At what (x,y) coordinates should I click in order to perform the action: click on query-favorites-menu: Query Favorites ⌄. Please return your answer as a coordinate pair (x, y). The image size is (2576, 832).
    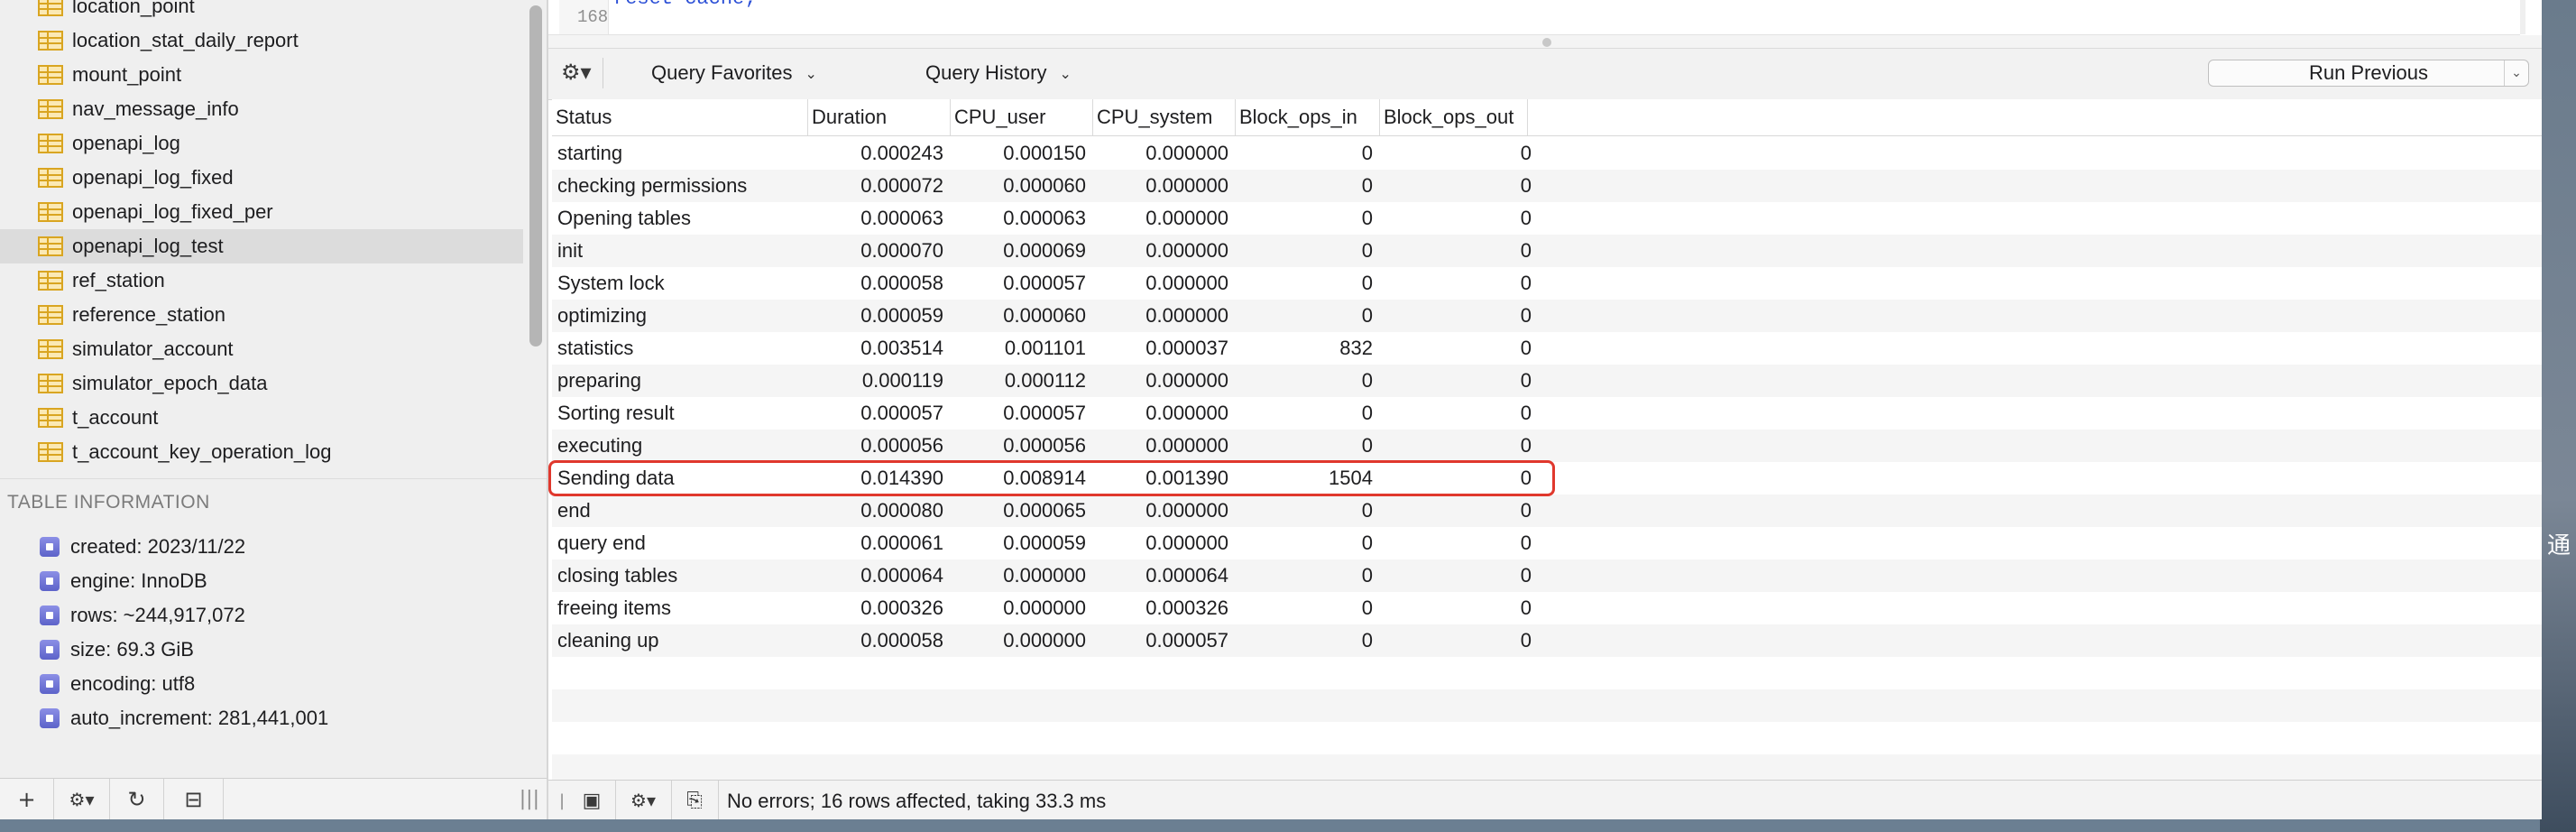
    Looking at the image, I should click on (734, 73).